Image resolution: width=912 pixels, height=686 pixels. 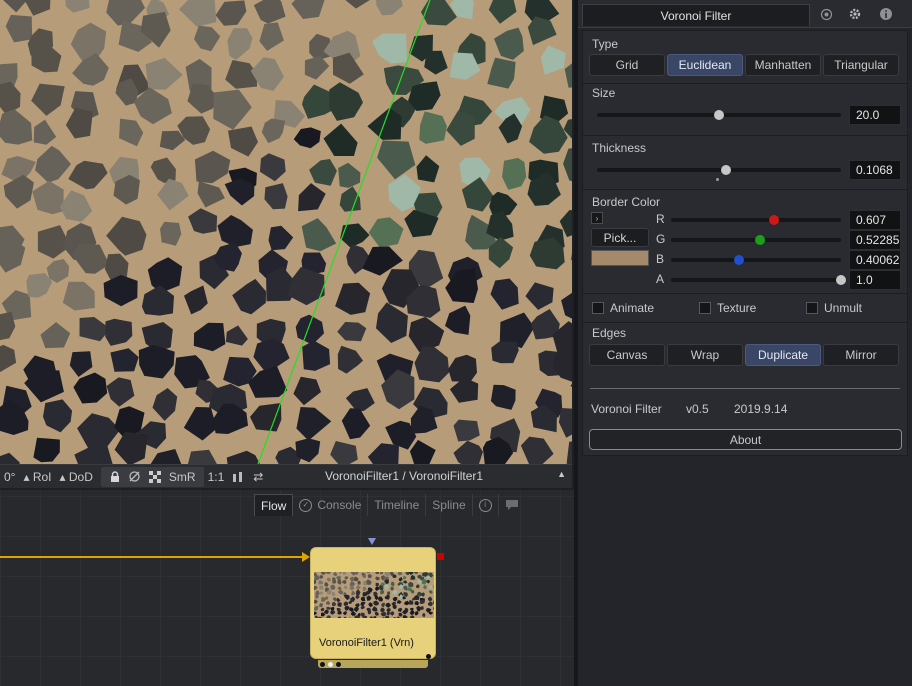 I want to click on expand-chevron-icon: ›, so click(x=597, y=218).